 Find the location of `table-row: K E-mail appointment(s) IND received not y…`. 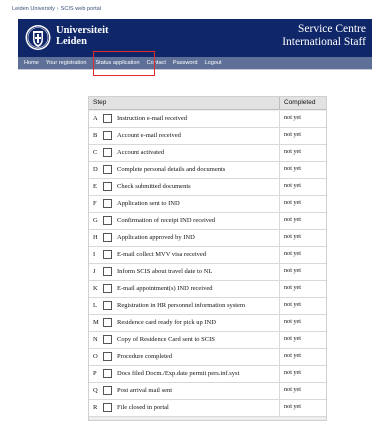

table-row: K E-mail appointment(s) IND received not y… is located at coordinates (207, 289).